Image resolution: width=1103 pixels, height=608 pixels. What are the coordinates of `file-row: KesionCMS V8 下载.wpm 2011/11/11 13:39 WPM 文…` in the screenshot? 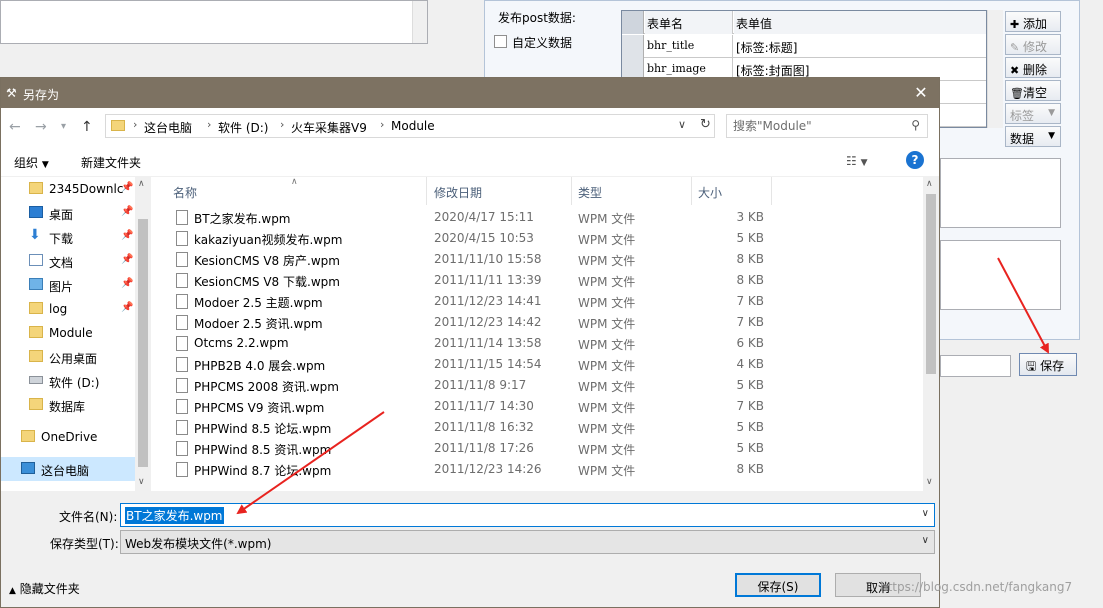 It's located at (546, 280).